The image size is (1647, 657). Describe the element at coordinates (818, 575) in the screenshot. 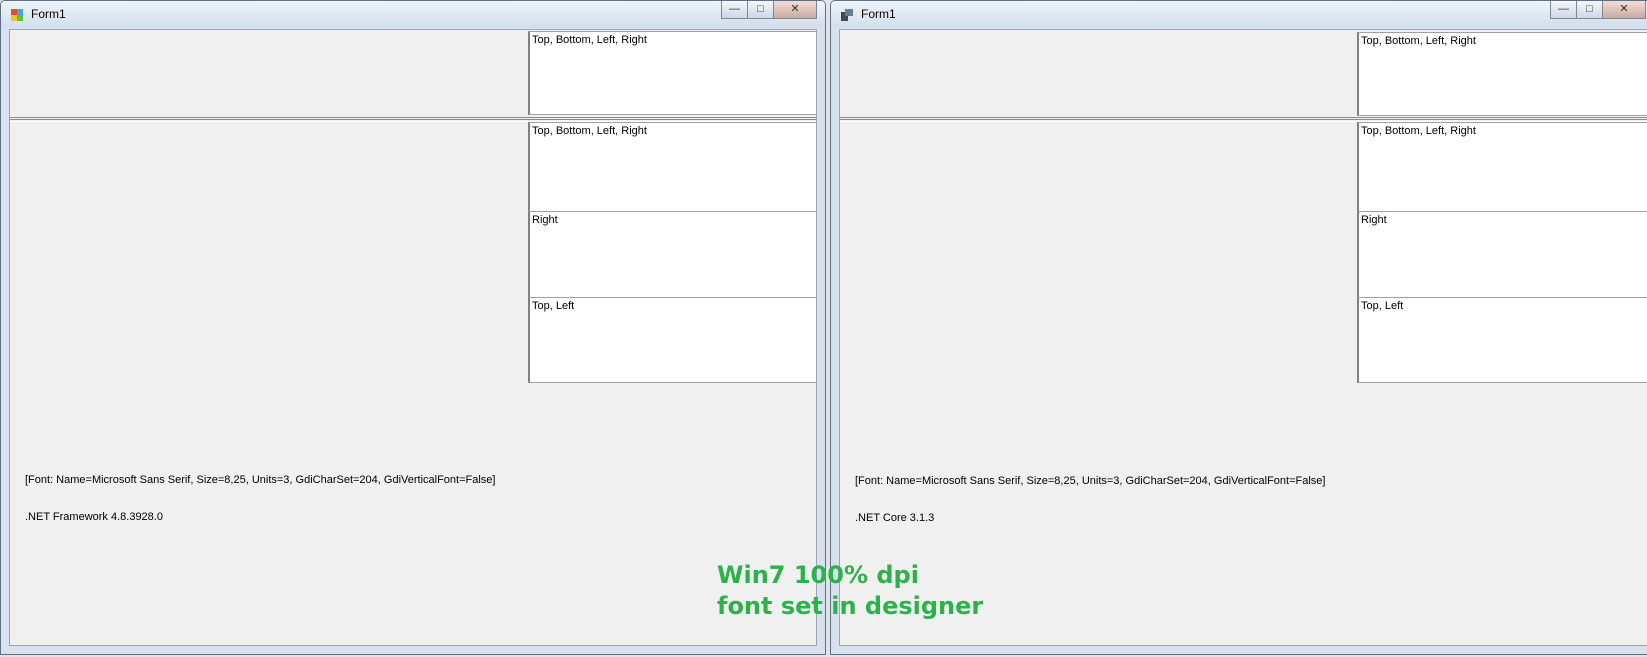

I see `annotation-line-1: Win7 100% dpi` at that location.